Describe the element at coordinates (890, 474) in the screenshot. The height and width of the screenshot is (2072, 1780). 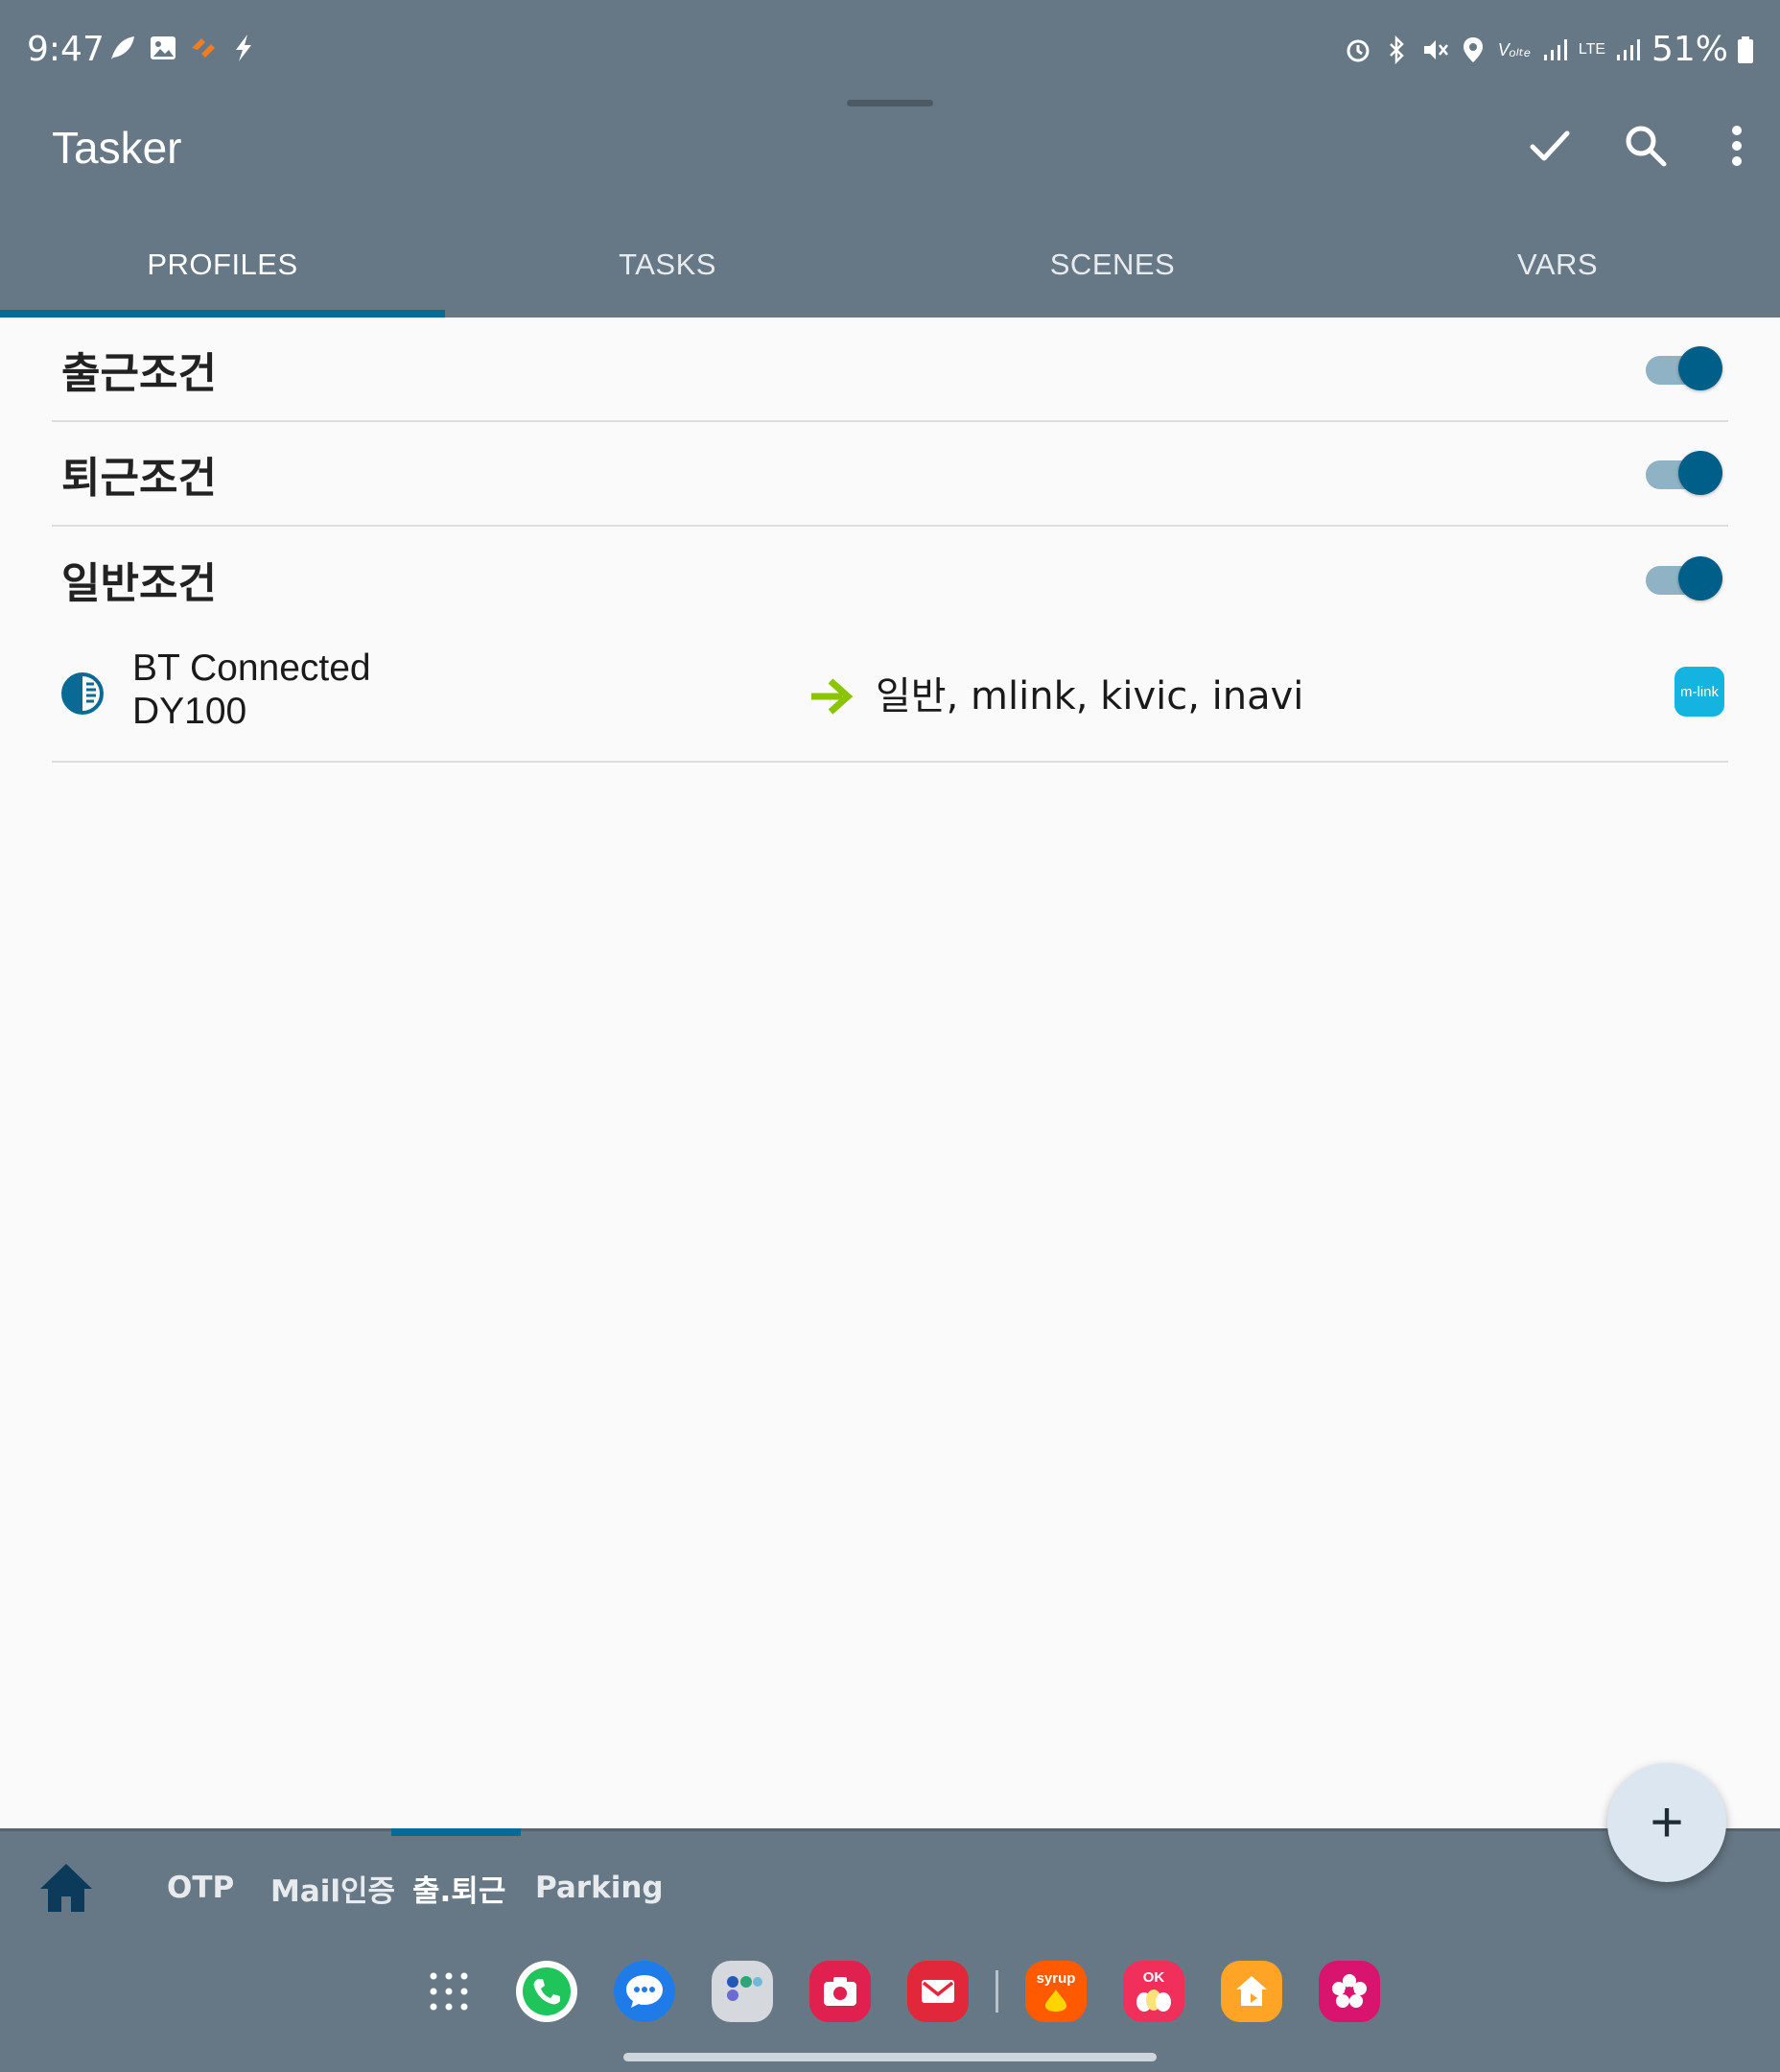
I see `profile-row-leave-work: 퇴근조건` at that location.